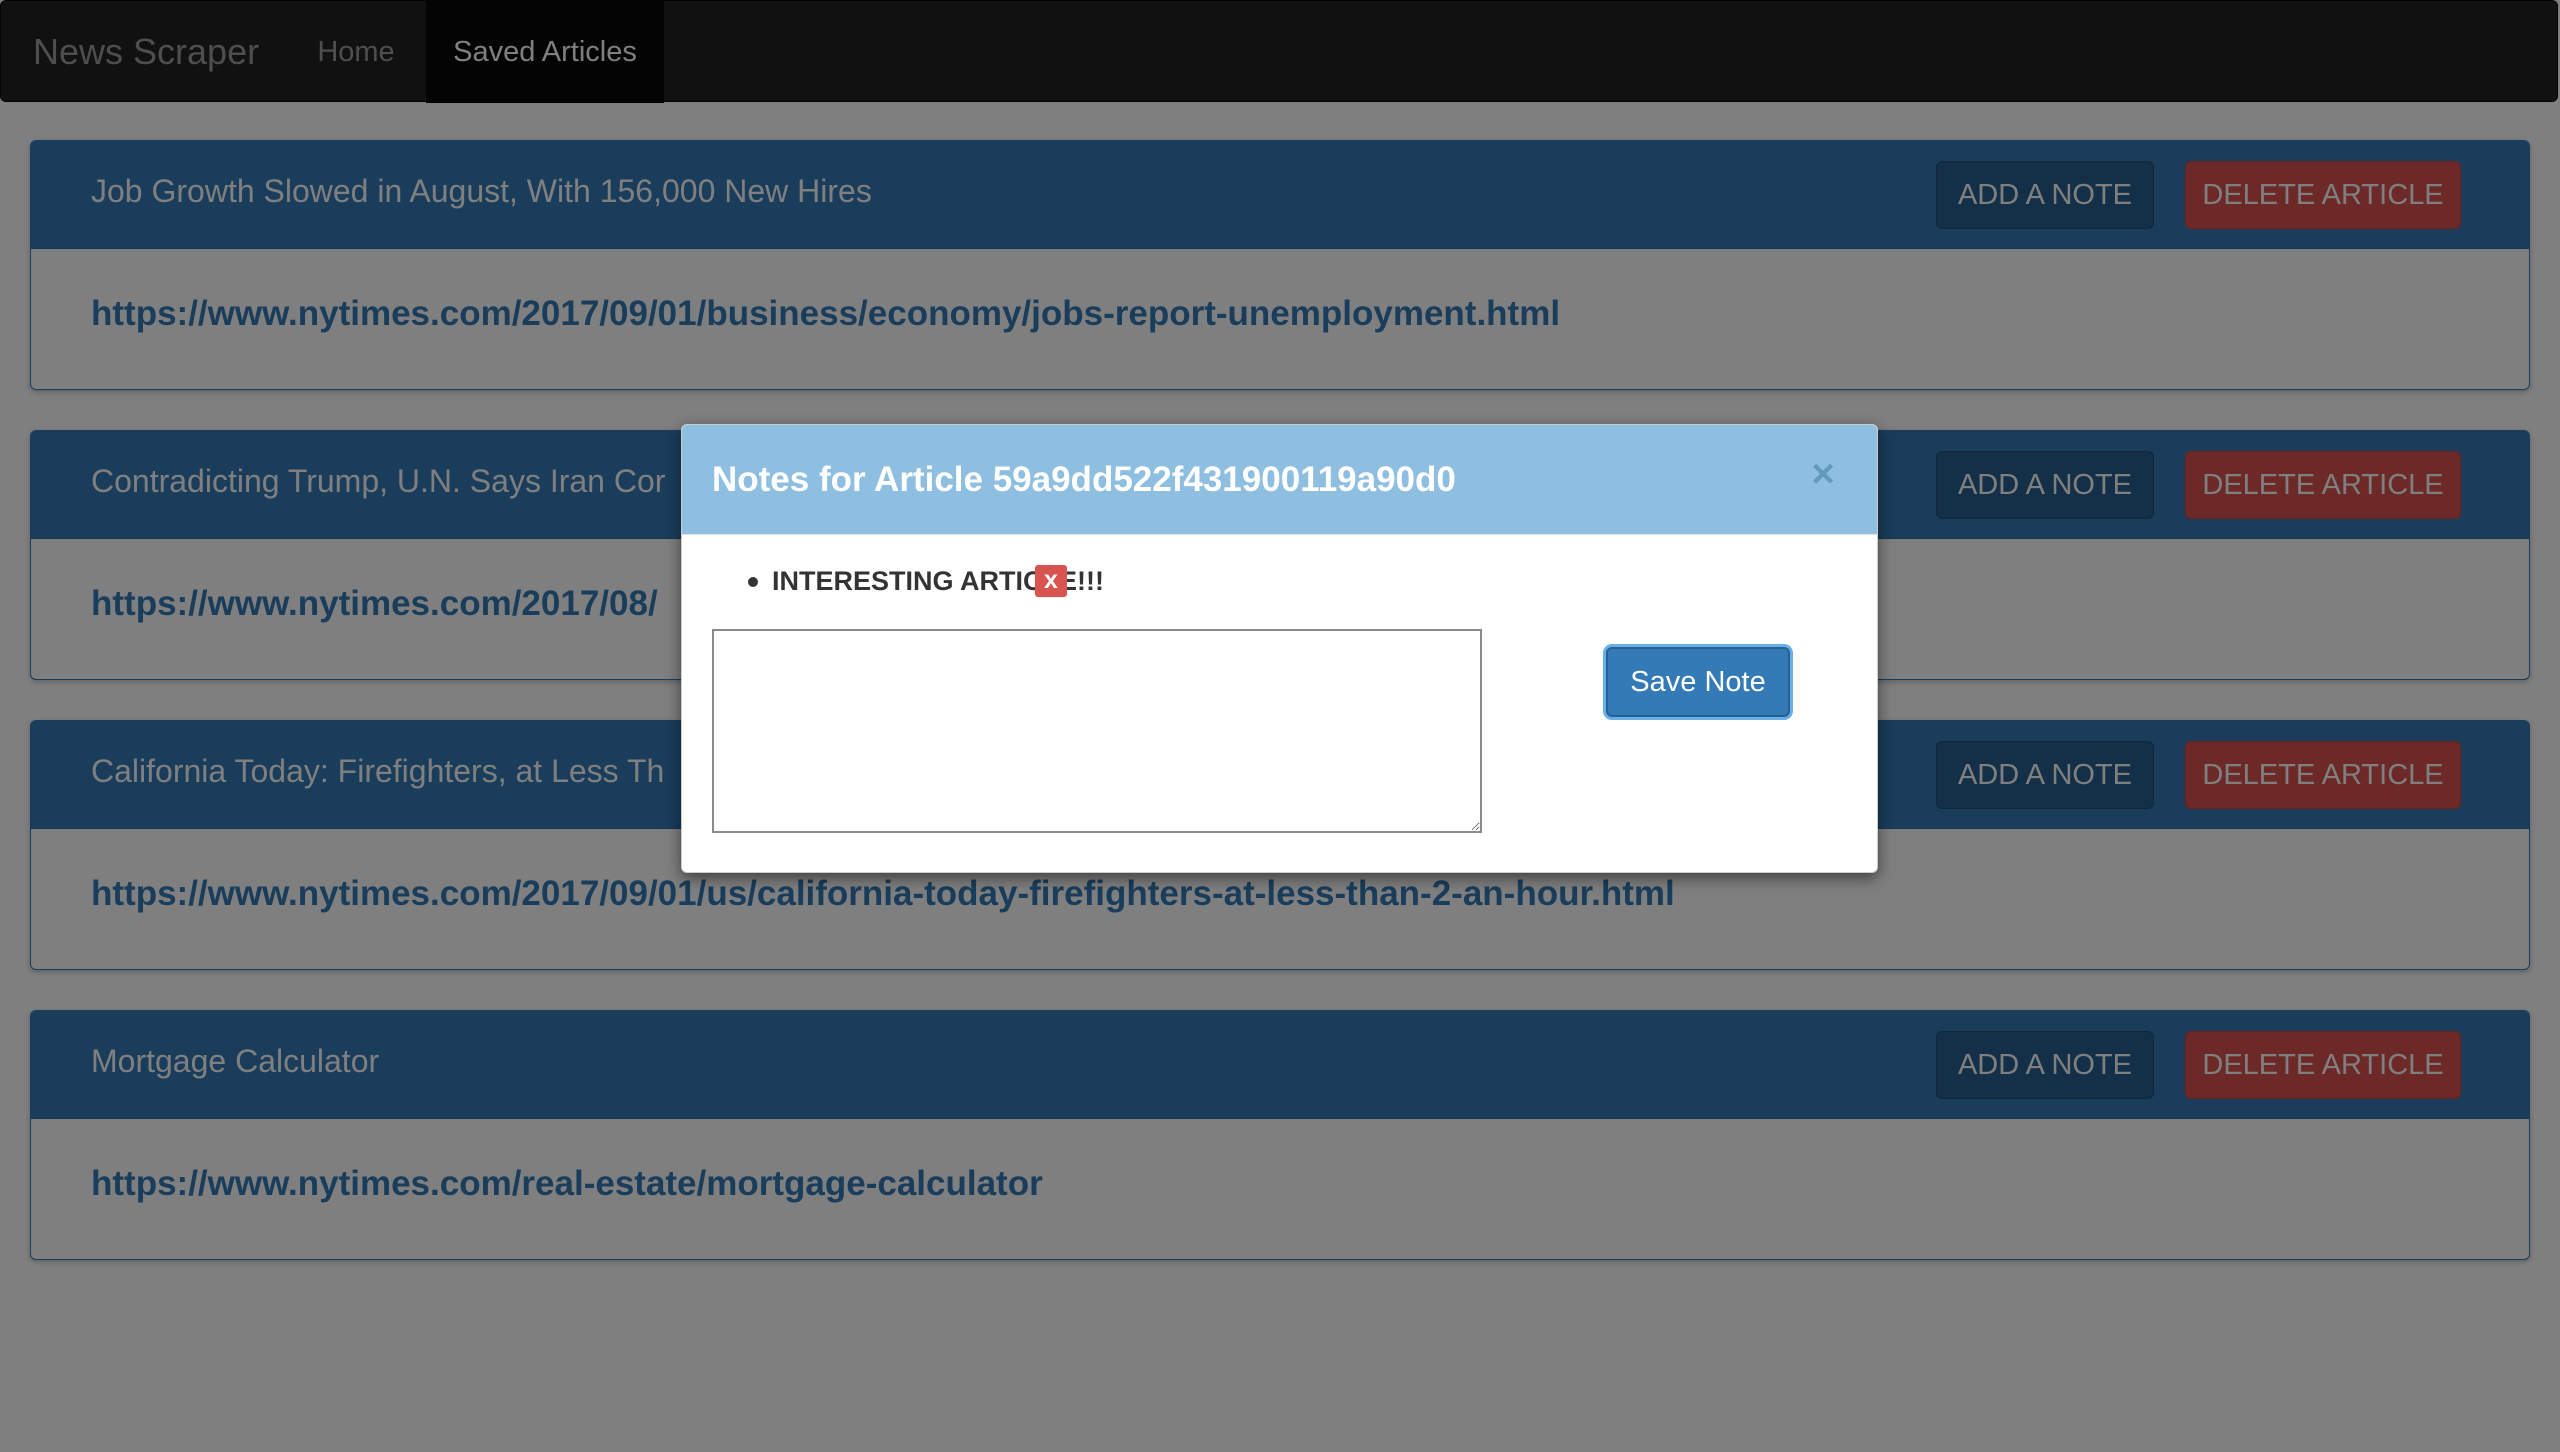 This screenshot has width=2560, height=1452. I want to click on delete-note-button: x, so click(1051, 581).